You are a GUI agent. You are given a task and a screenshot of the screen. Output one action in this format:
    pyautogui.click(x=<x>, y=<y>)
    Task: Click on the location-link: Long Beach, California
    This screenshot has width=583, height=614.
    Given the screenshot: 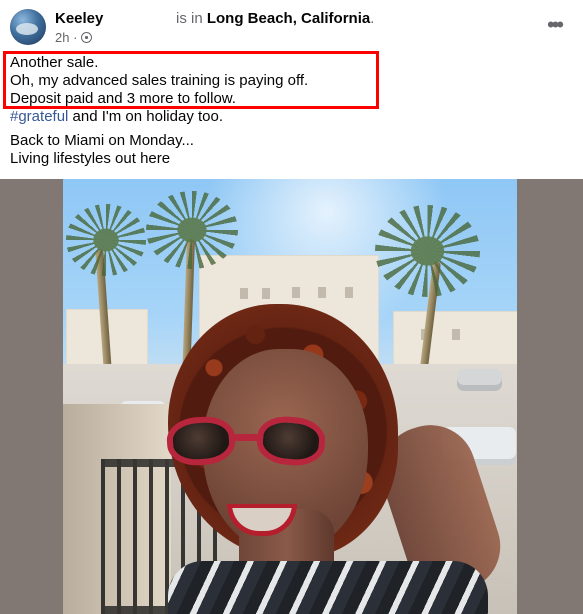 What is the action you would take?
    pyautogui.click(x=288, y=18)
    